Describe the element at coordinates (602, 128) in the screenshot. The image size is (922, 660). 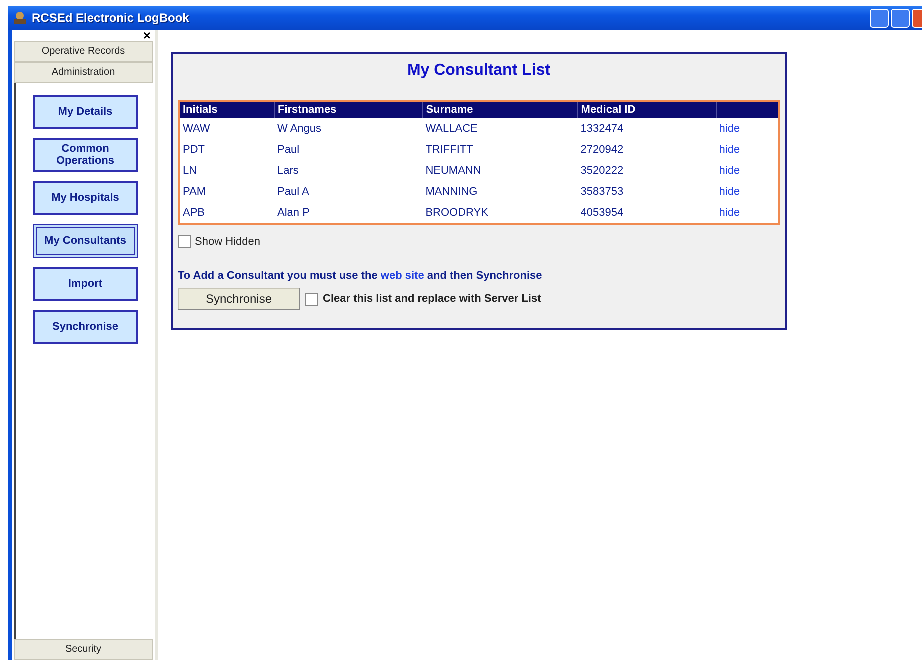
I see `table-cell: 1332474` at that location.